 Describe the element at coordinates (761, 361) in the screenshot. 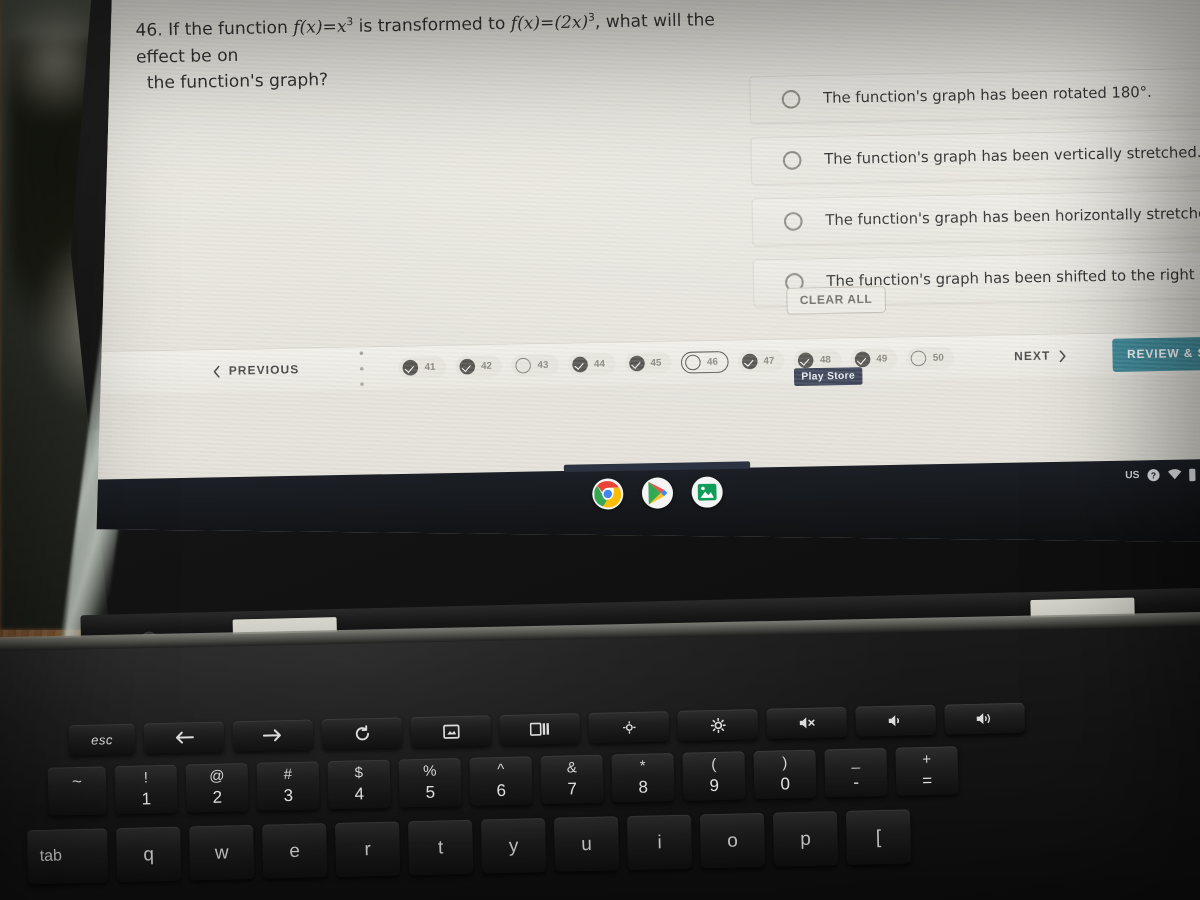

I see `question-nav-item: 47` at that location.